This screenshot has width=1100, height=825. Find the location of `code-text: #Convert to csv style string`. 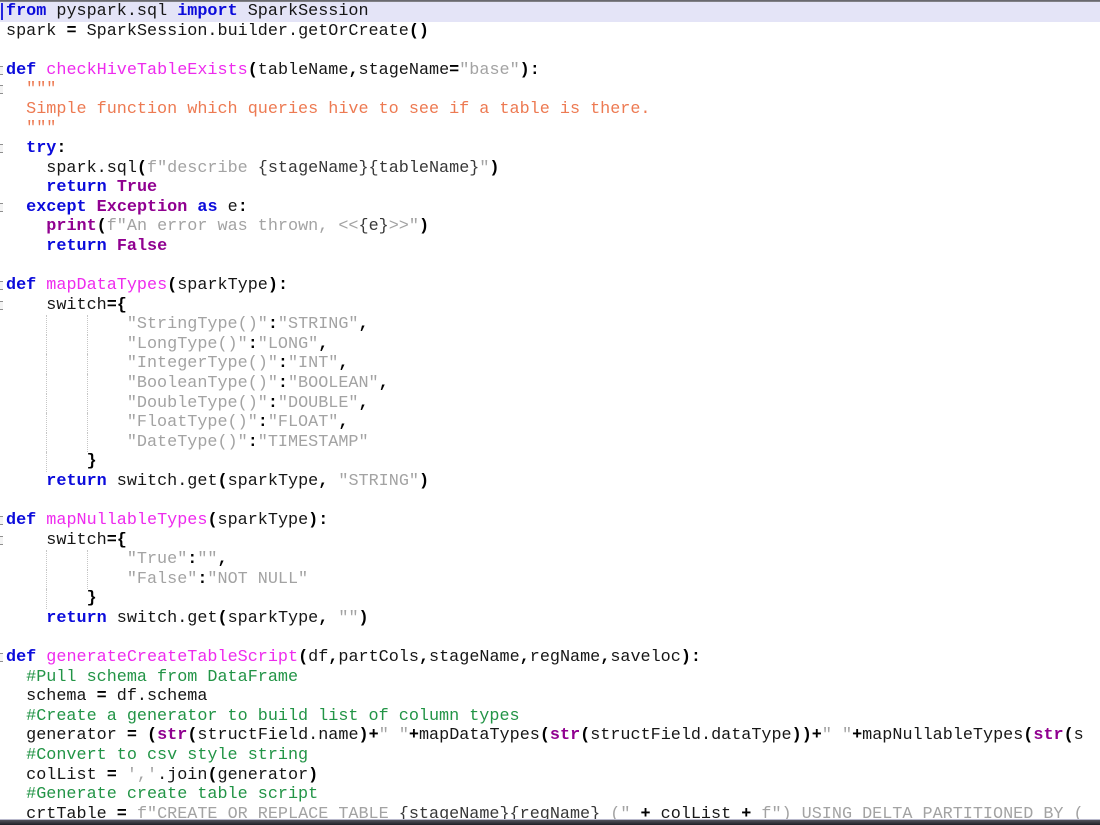

code-text: #Convert to csv style string is located at coordinates (157, 755).